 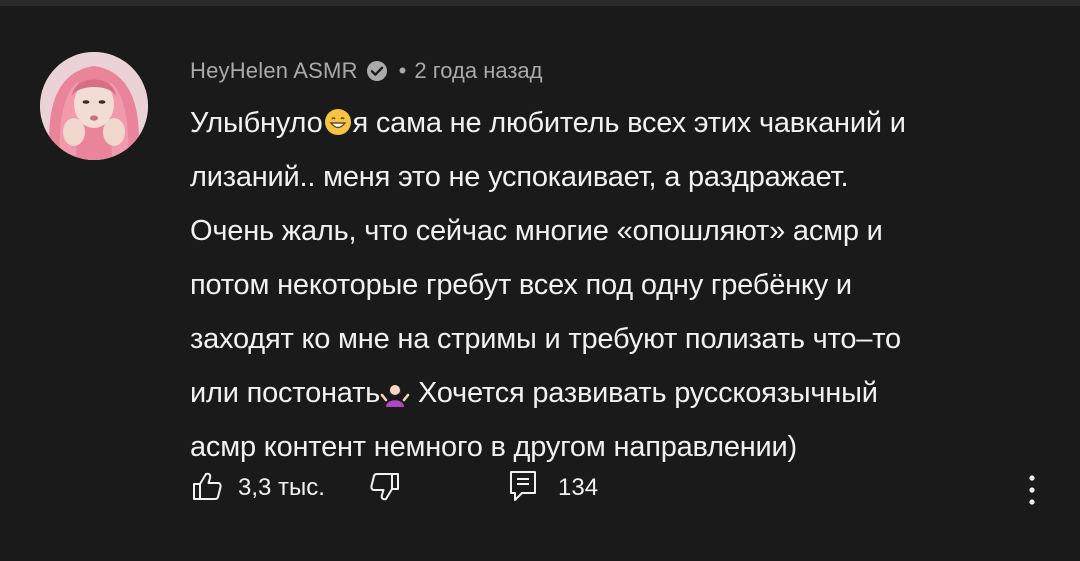 I want to click on thumbs-down-icon, so click(x=385, y=490).